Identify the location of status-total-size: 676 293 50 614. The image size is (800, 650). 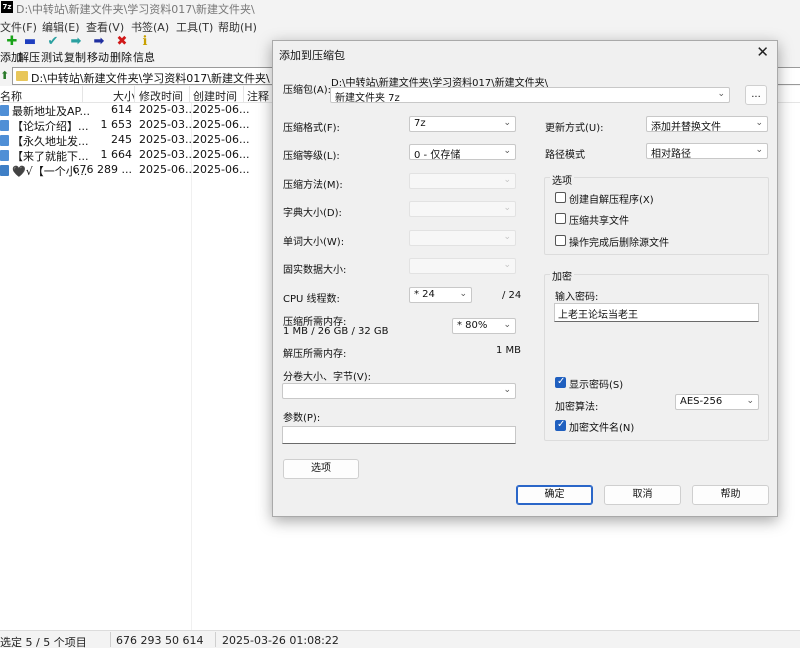
(160, 640).